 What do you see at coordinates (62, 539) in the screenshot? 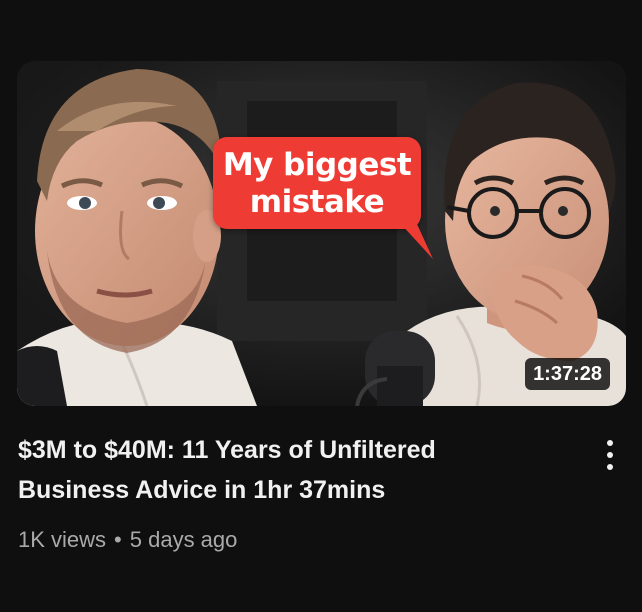
I see `view-count: 1K views` at bounding box center [62, 539].